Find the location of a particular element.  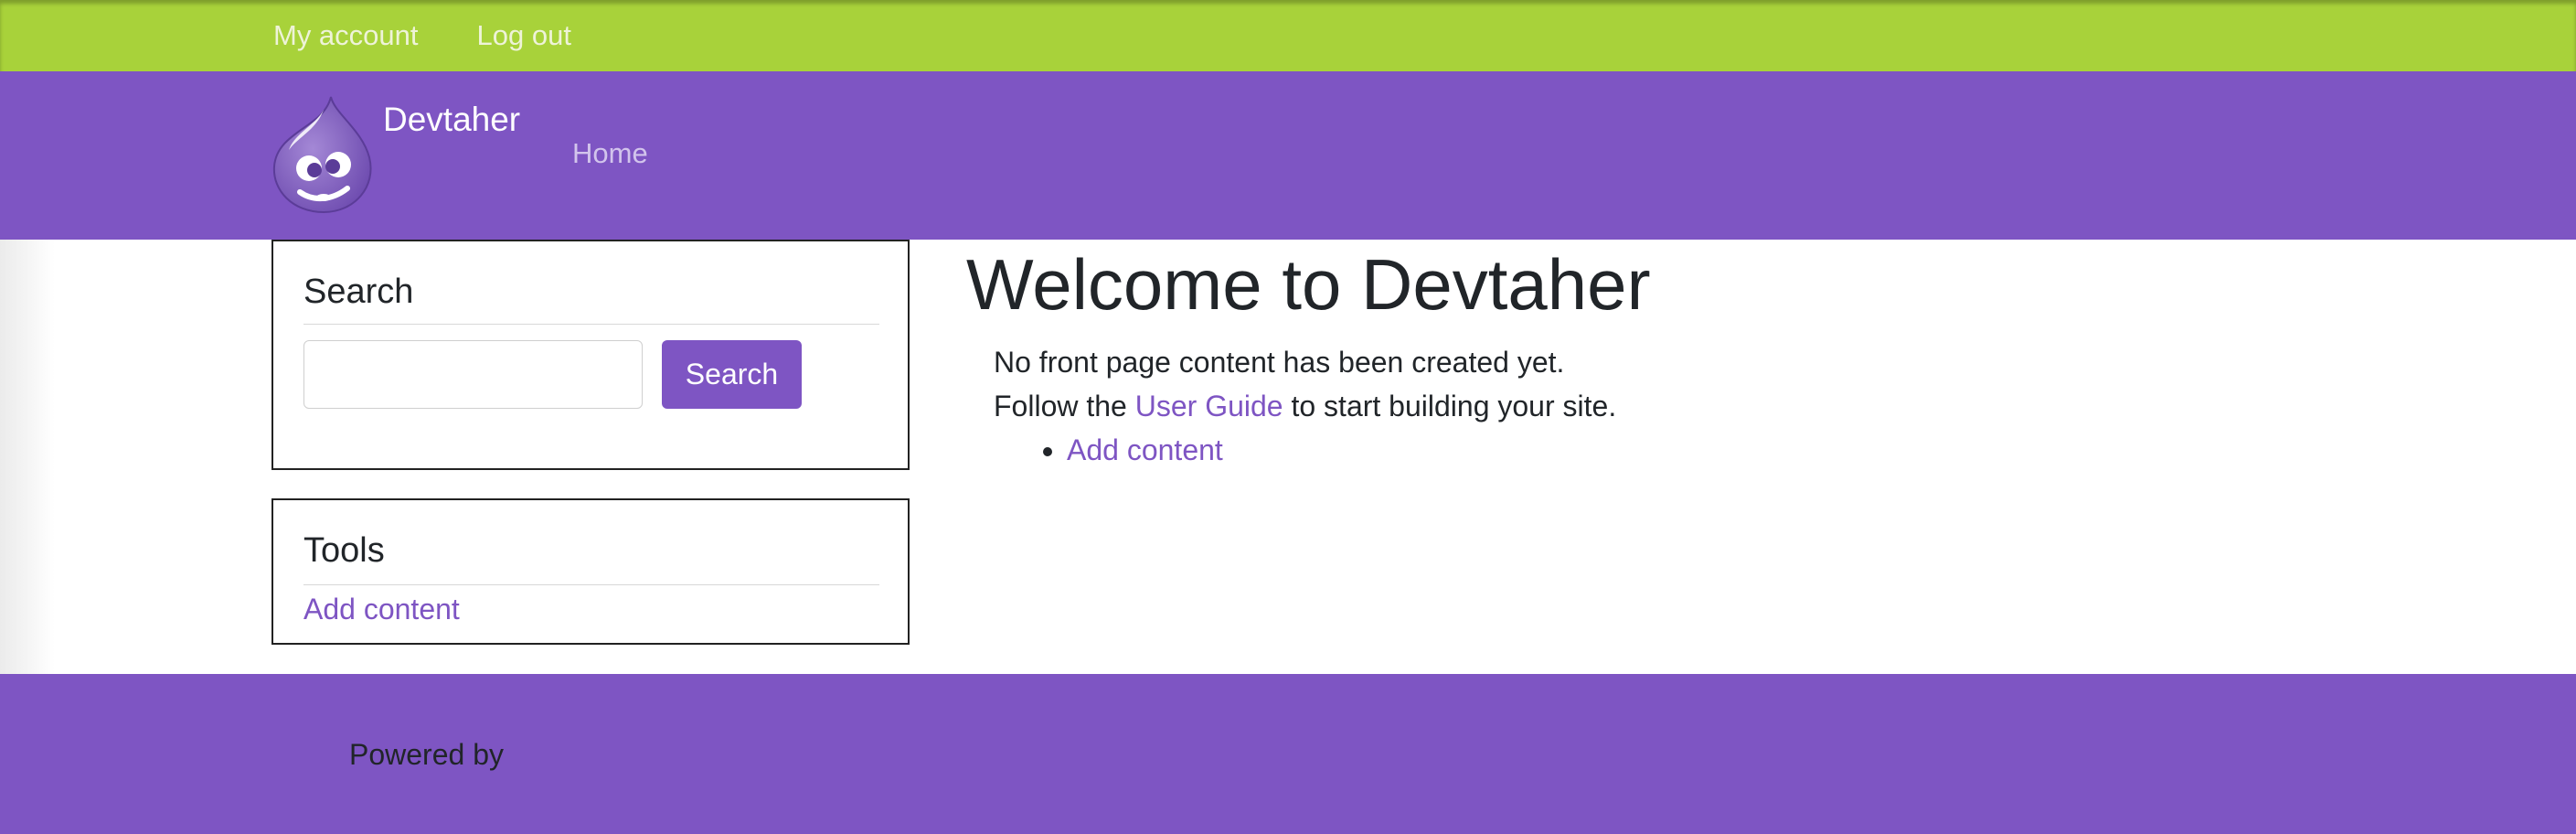

site-name: Devtaher is located at coordinates (451, 120).